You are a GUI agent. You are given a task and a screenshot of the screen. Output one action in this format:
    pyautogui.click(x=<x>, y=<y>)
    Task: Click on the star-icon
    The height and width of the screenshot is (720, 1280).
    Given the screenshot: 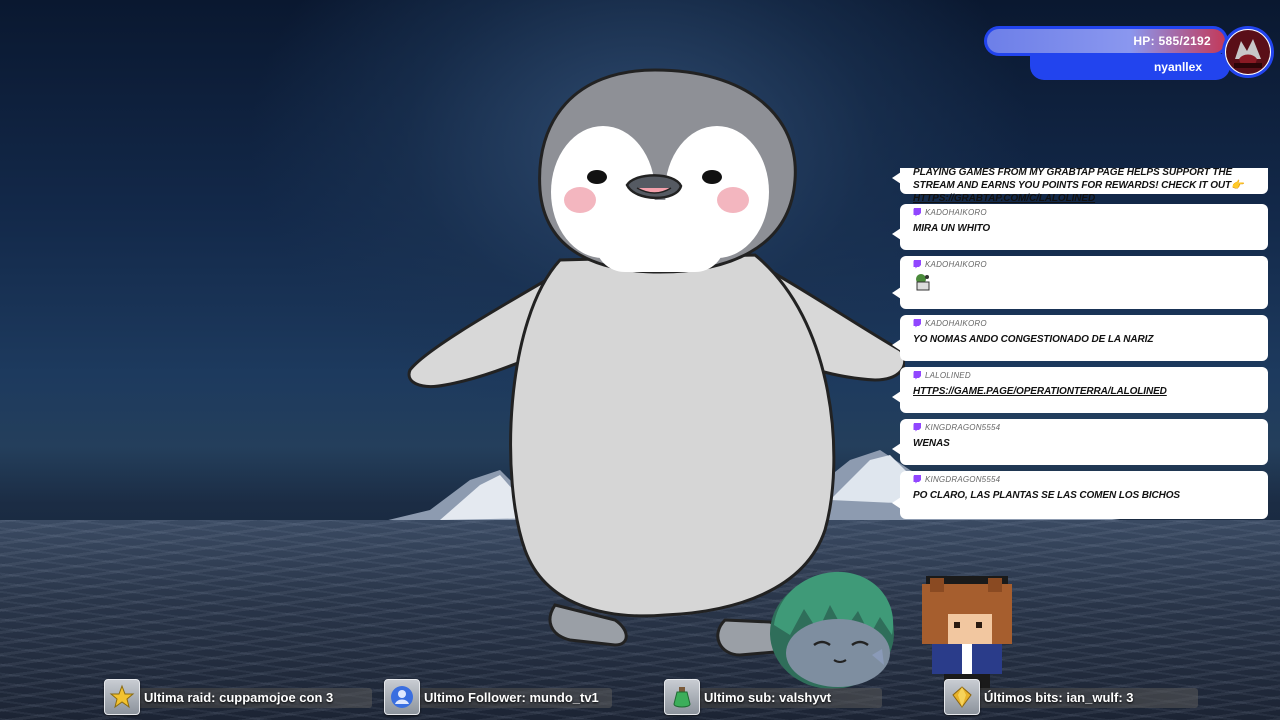 What is the action you would take?
    pyautogui.click(x=122, y=697)
    